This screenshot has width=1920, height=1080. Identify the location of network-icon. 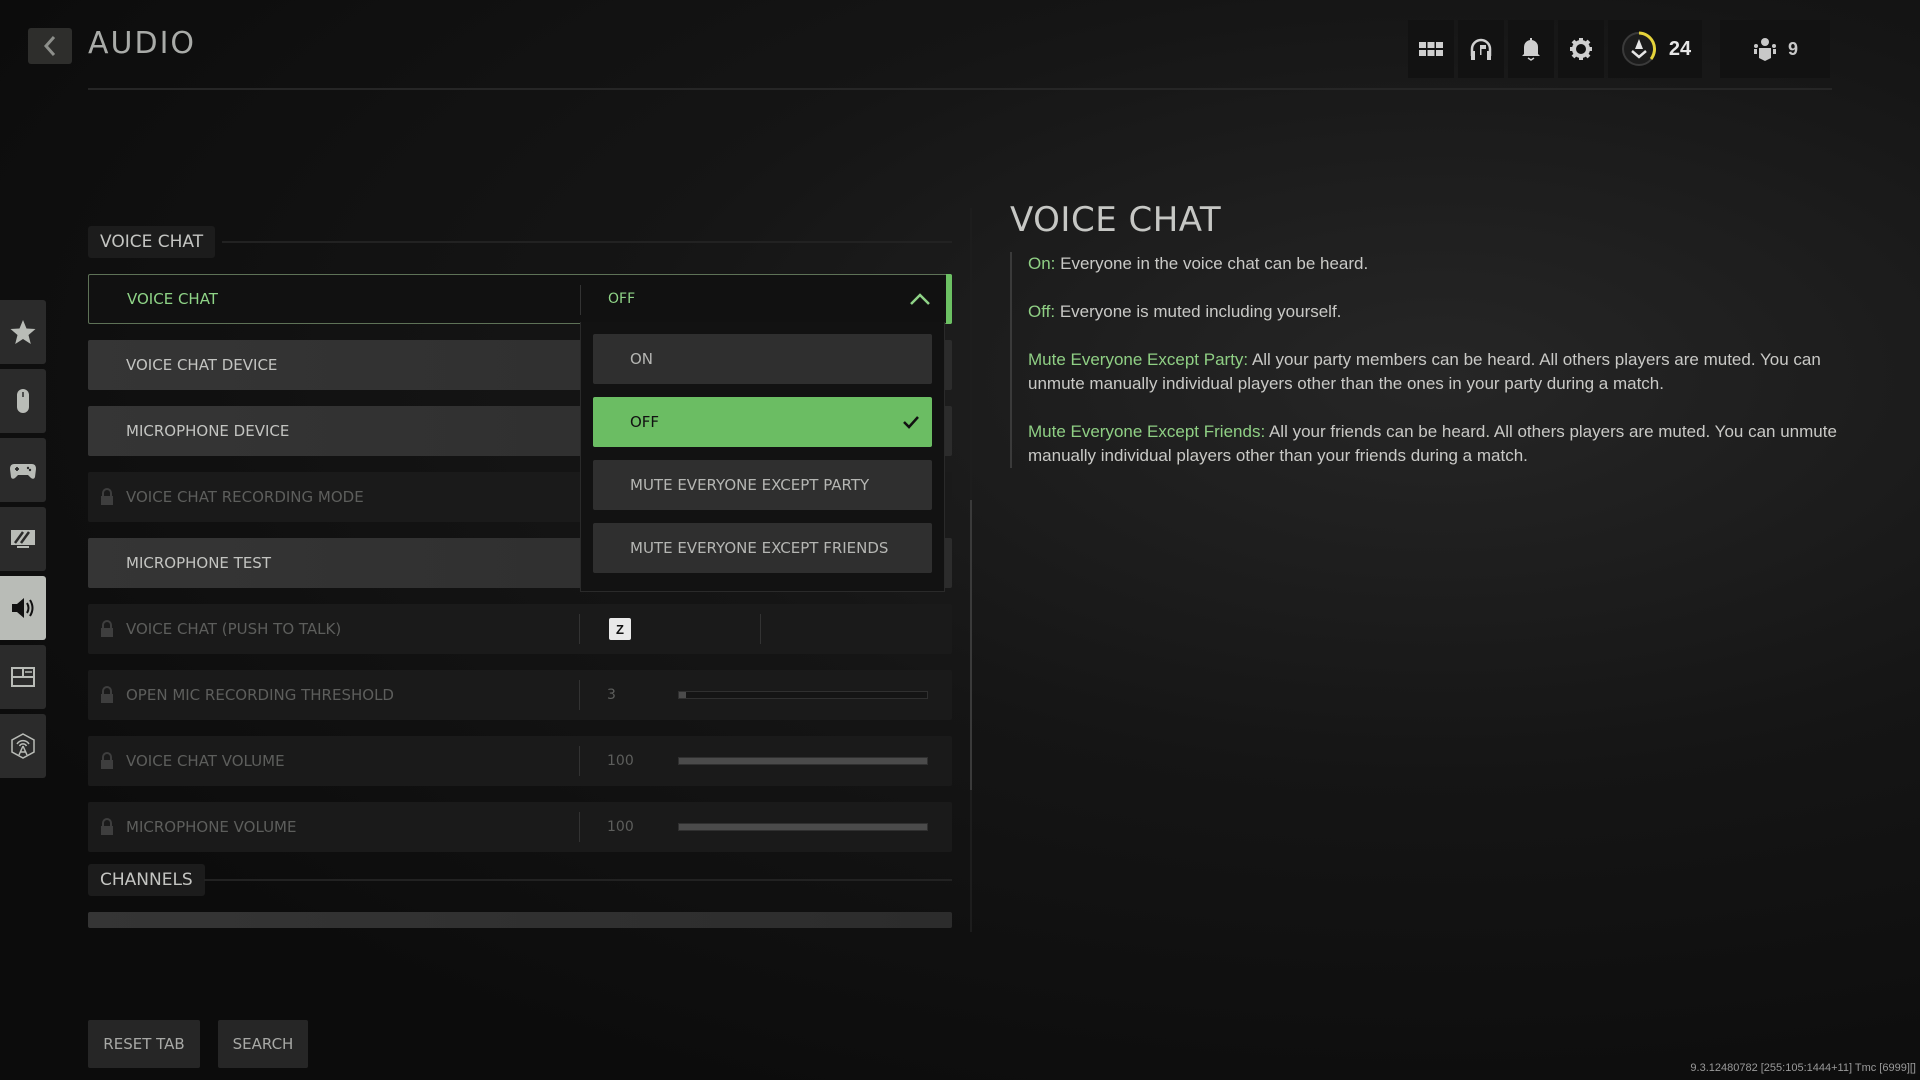
(23, 746).